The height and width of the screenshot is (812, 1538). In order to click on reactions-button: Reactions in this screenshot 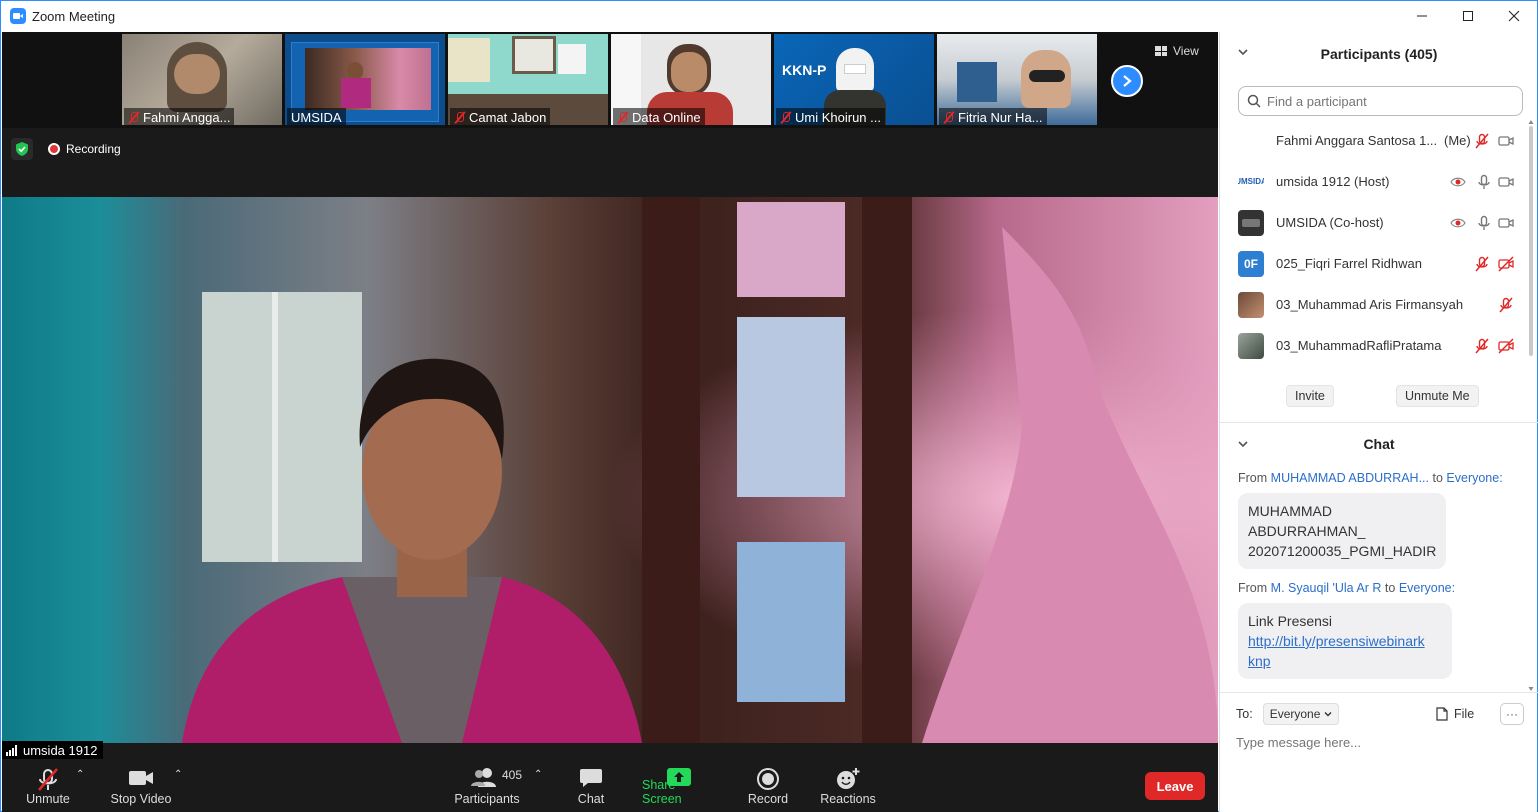, I will do `click(848, 785)`.